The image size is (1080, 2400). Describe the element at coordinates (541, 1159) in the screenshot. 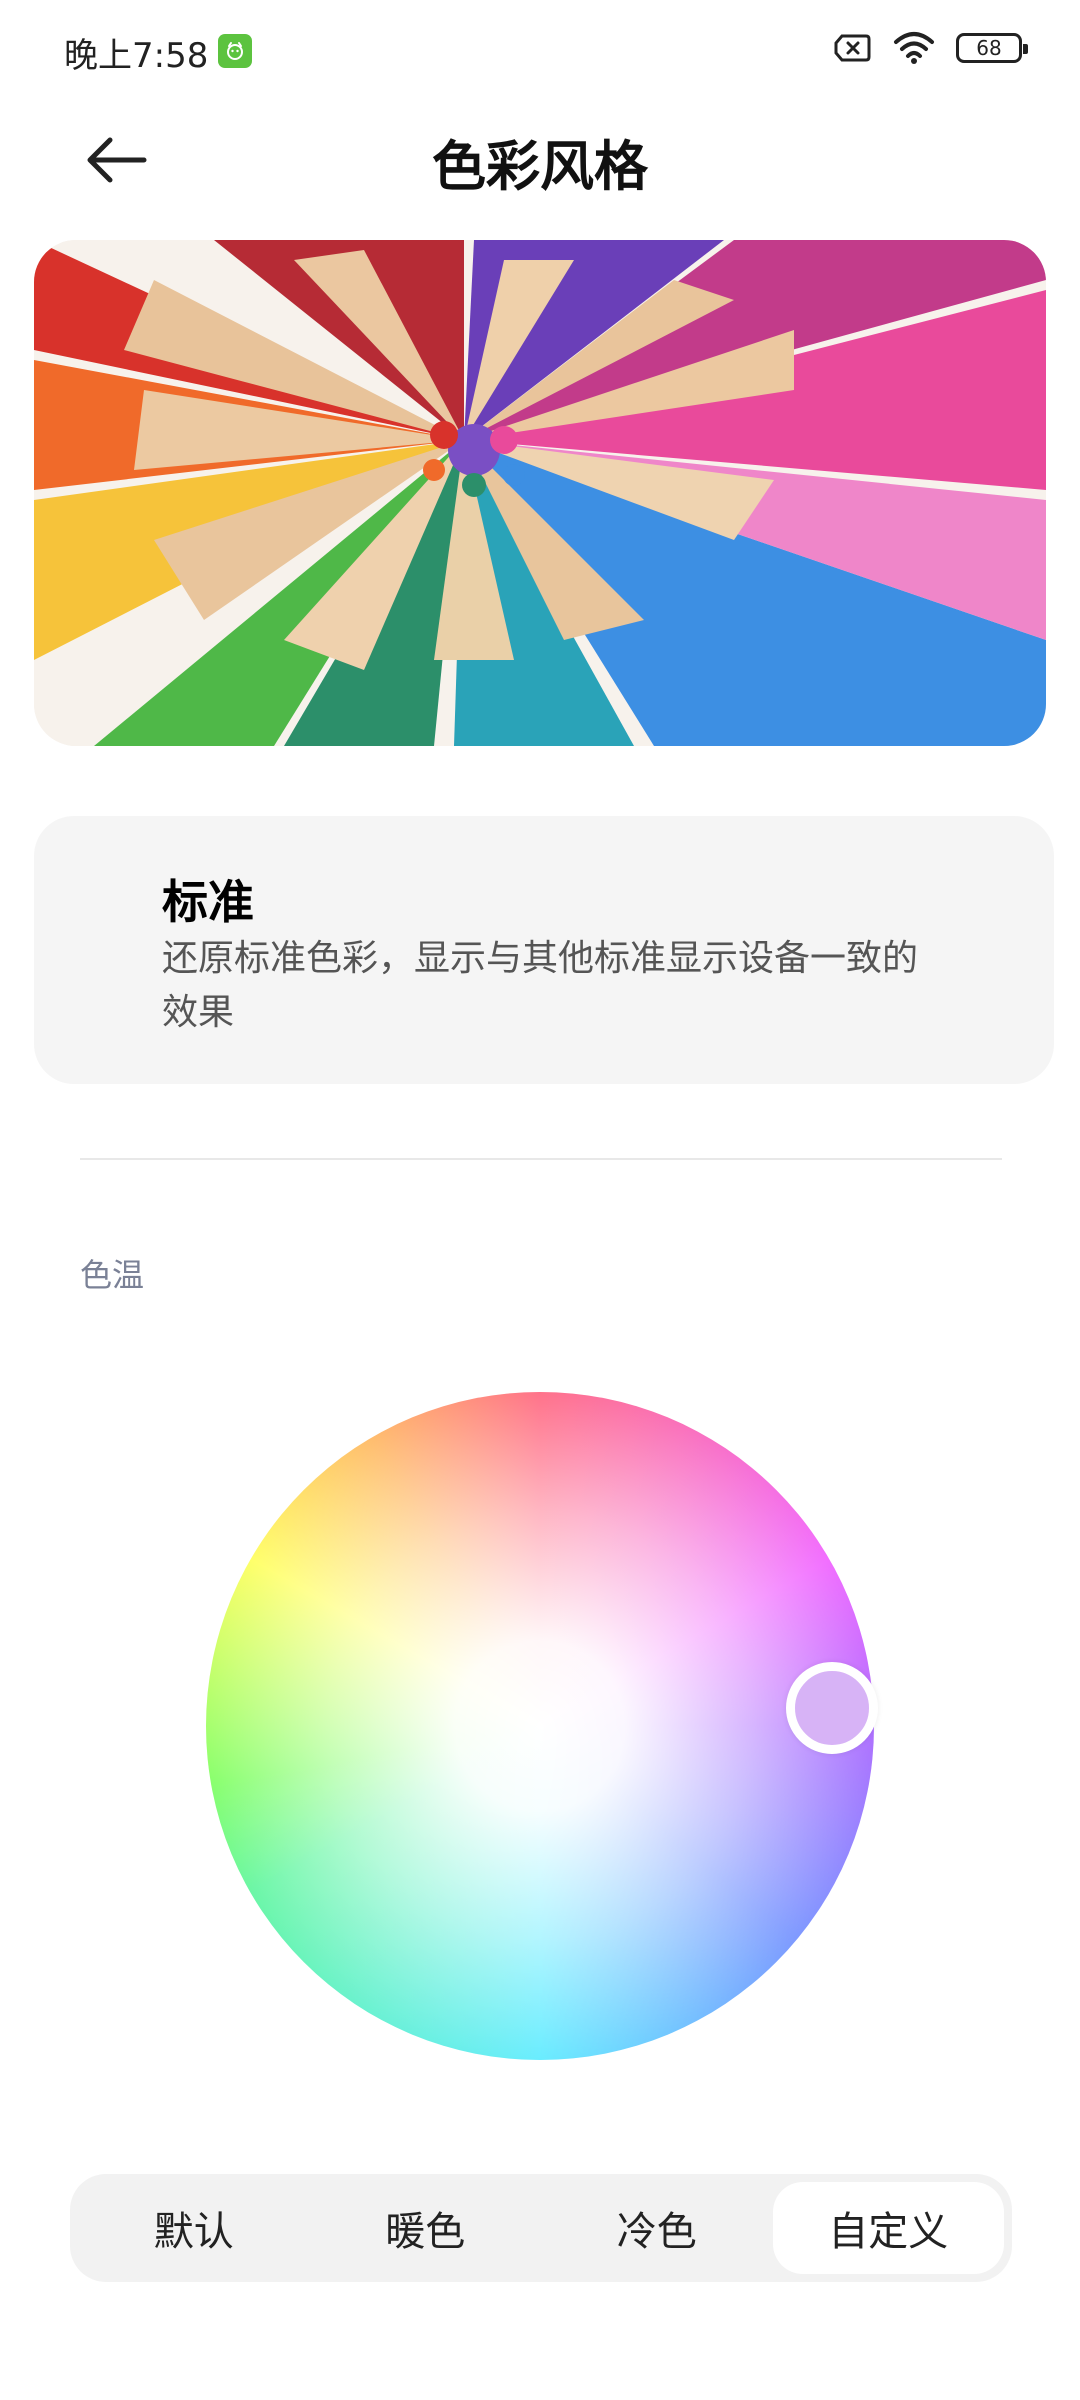

I see `divider` at that location.